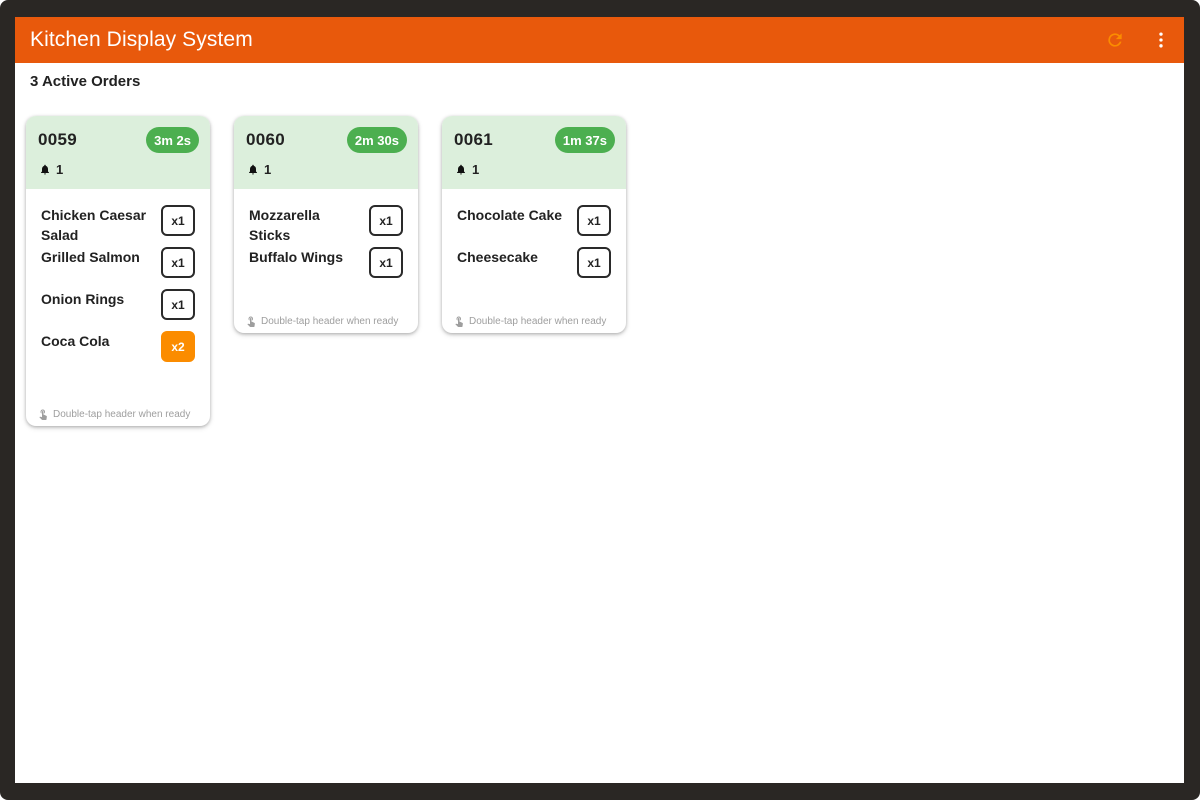 The image size is (1200, 800). What do you see at coordinates (85, 81) in the screenshot?
I see `active-orders-count: 3 Active Orders` at bounding box center [85, 81].